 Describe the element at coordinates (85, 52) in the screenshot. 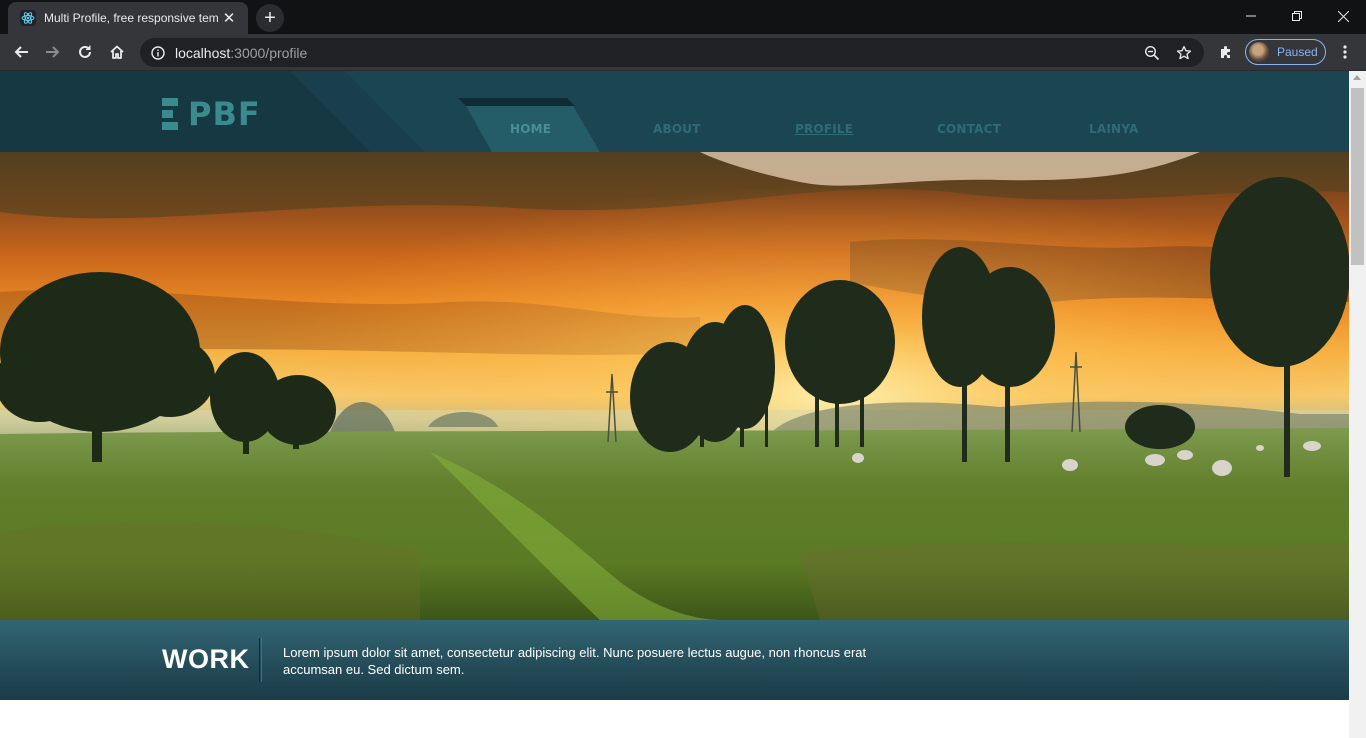

I see `reload-icon` at that location.